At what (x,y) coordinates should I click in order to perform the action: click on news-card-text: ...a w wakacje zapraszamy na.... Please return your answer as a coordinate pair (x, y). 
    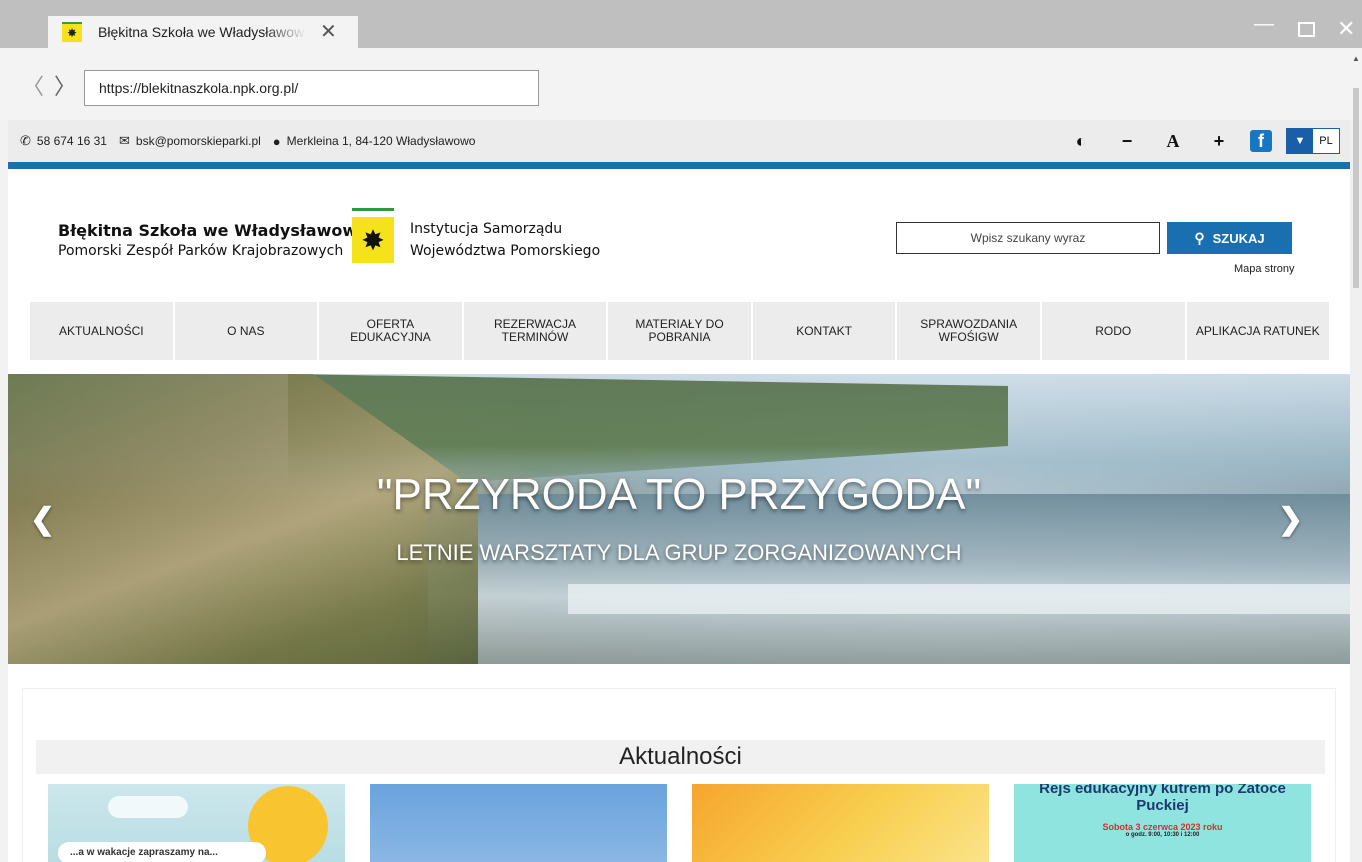
    Looking at the image, I should click on (162, 852).